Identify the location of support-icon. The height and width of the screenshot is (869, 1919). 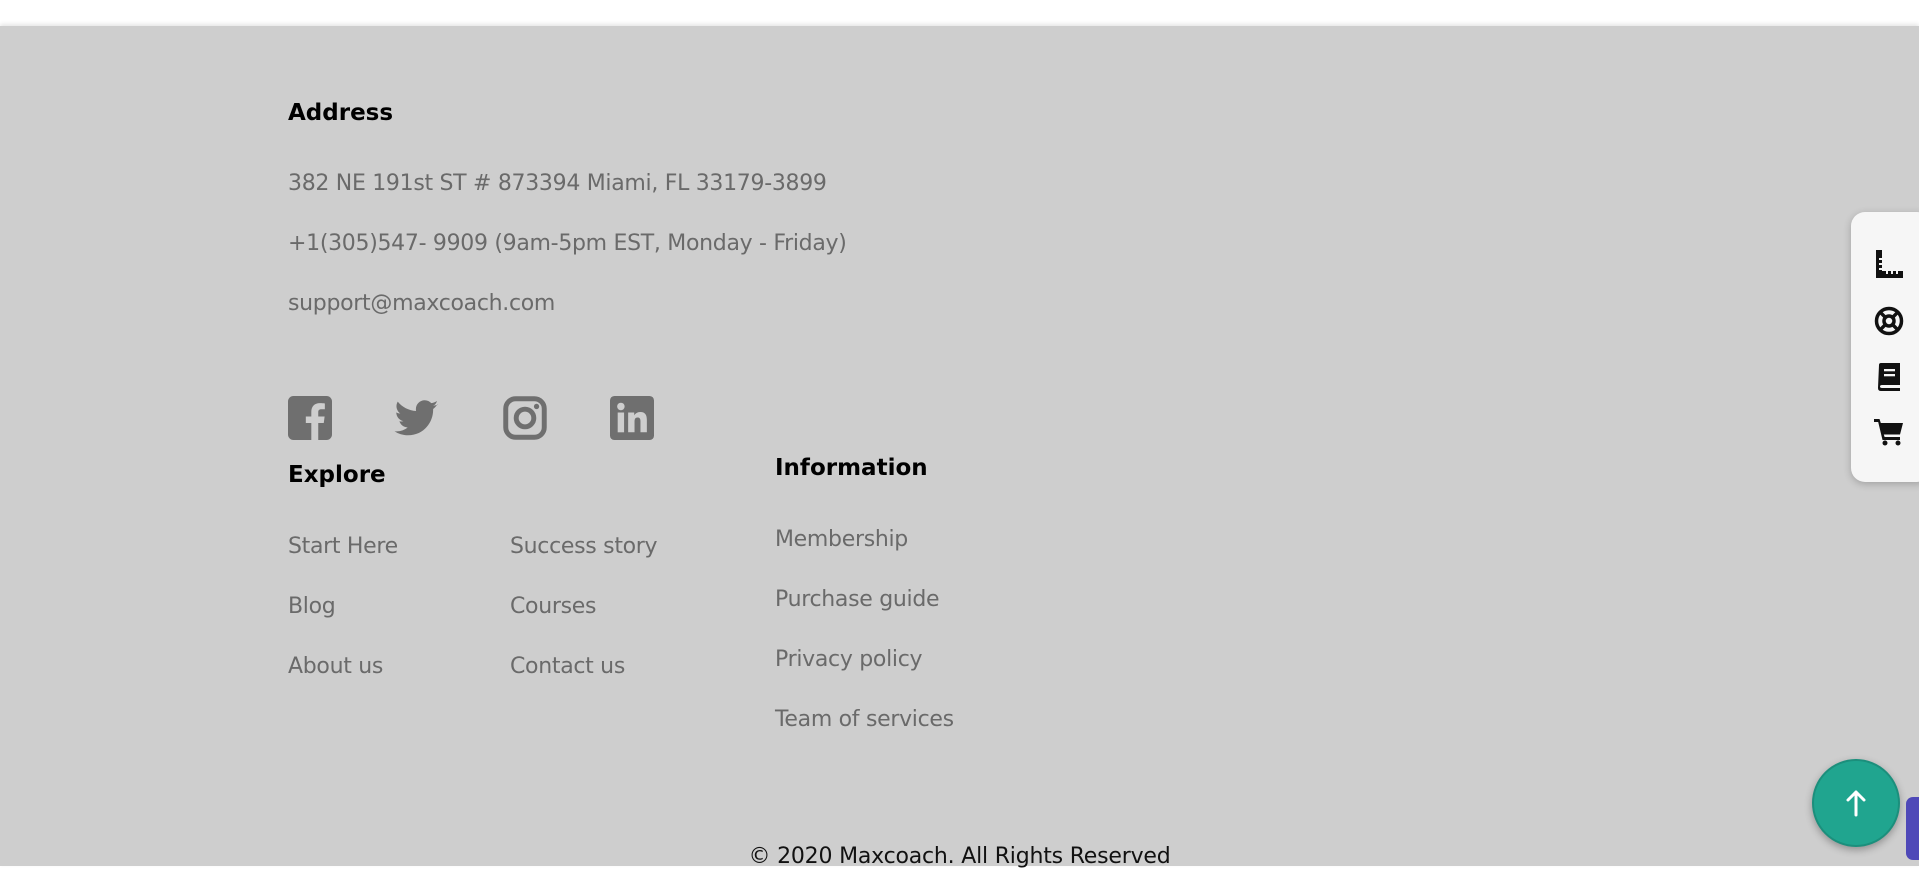
(1889, 321).